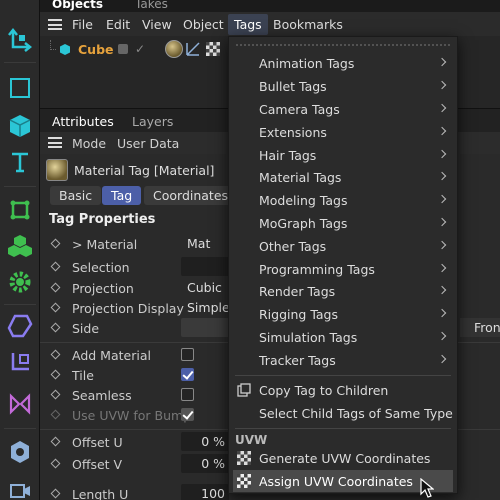  What do you see at coordinates (356, 413) in the screenshot?
I see `menu-item-label: Select Child Tags of Same Type` at bounding box center [356, 413].